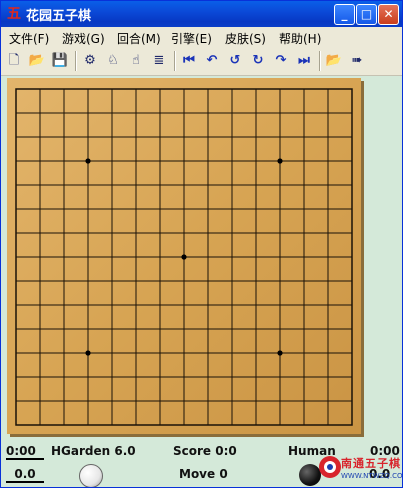 Image resolution: width=403 pixels, height=488 pixels. Describe the element at coordinates (304, 61) in the screenshot. I see `last-move-icon: ⏭` at that location.